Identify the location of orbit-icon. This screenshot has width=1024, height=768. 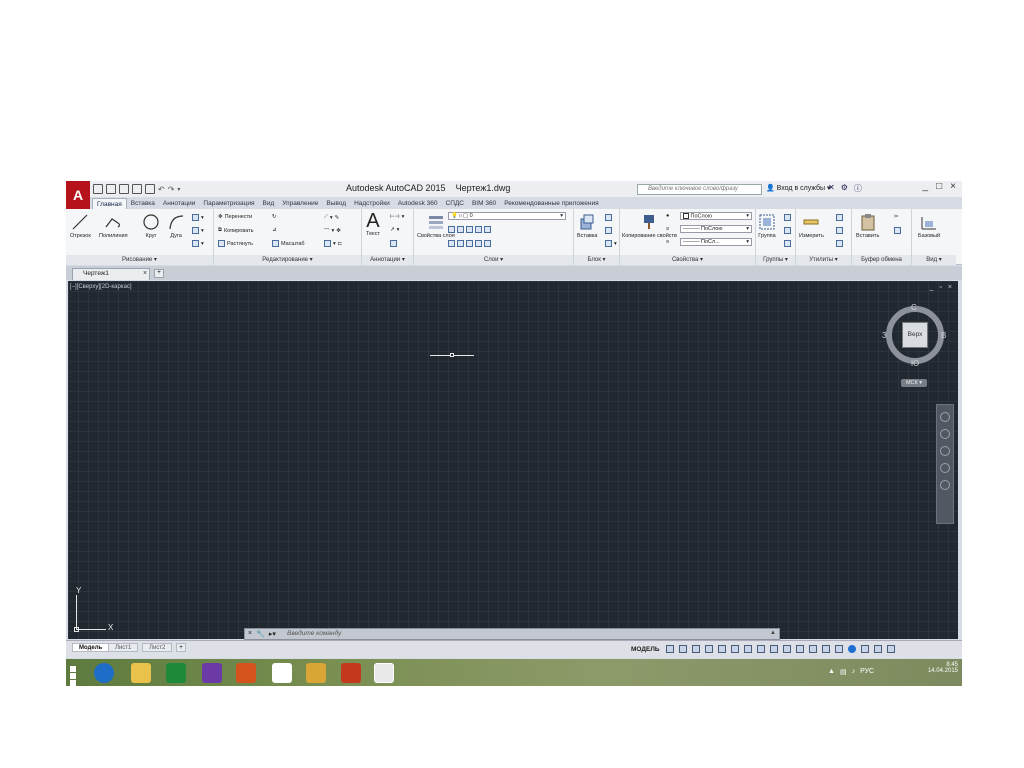
(945, 468).